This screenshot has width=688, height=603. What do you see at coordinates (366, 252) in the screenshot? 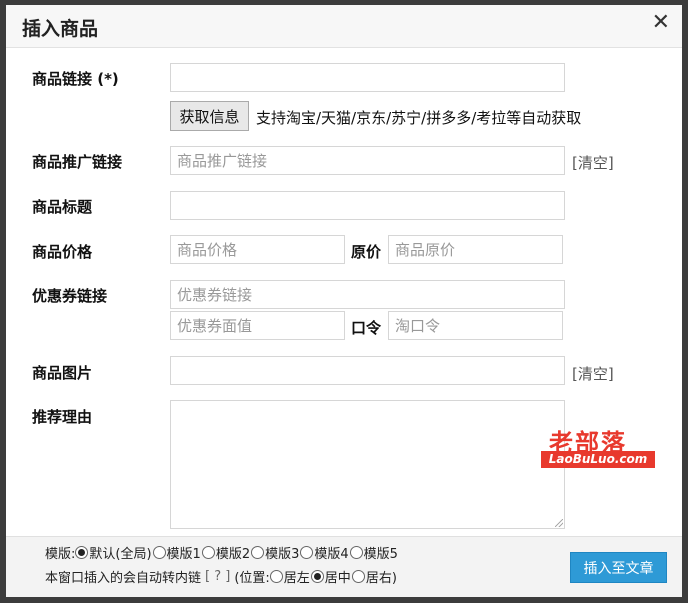
I see `original-price-label: 原价` at bounding box center [366, 252].